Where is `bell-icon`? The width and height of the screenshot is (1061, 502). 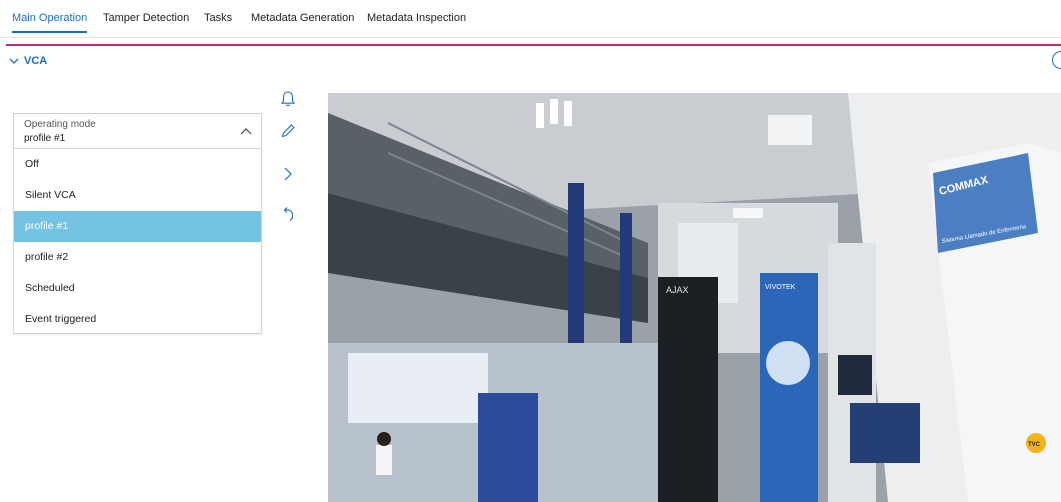
bell-icon is located at coordinates (288, 99).